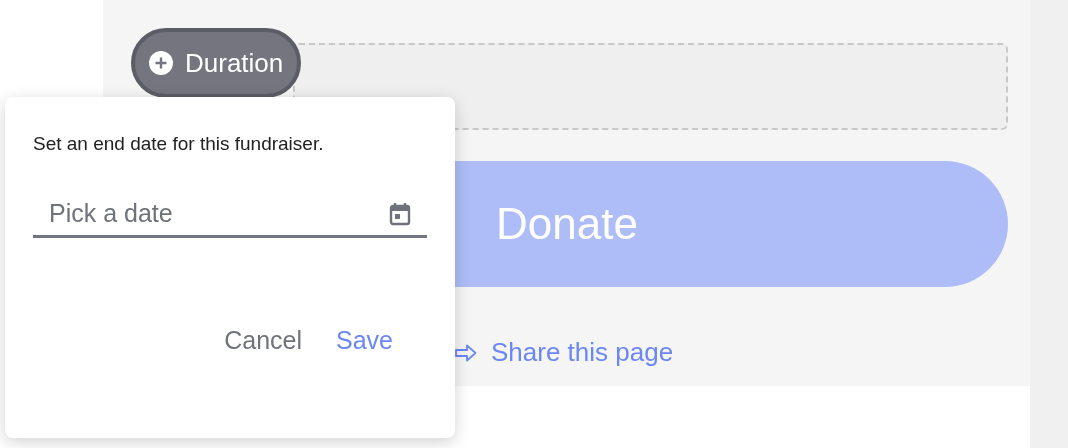  What do you see at coordinates (161, 63) in the screenshot?
I see `plus-icon` at bounding box center [161, 63].